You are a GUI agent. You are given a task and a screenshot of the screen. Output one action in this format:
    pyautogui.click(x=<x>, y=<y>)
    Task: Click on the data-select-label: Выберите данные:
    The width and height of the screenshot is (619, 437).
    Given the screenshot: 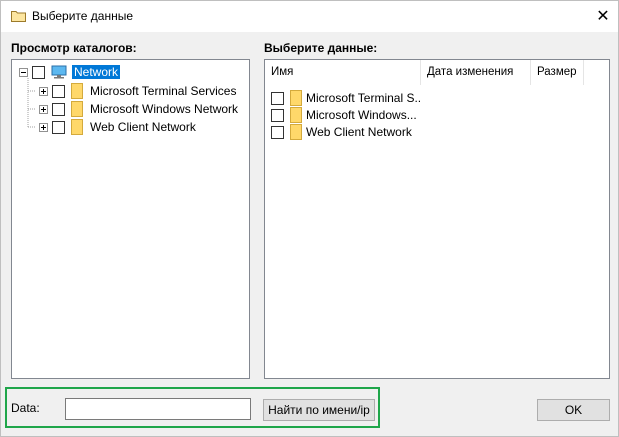 What is the action you would take?
    pyautogui.click(x=321, y=48)
    